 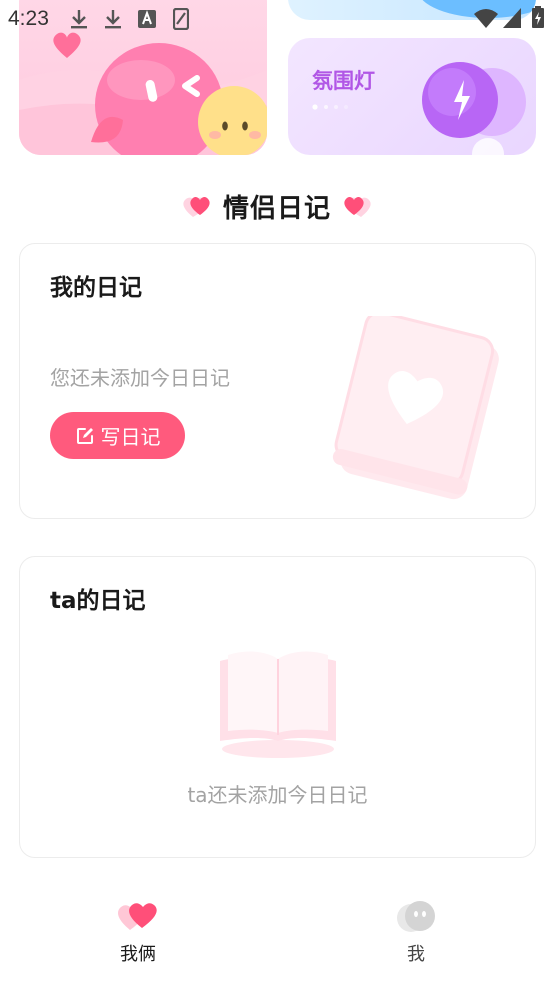 I want to click on edit-icon, so click(x=84, y=435).